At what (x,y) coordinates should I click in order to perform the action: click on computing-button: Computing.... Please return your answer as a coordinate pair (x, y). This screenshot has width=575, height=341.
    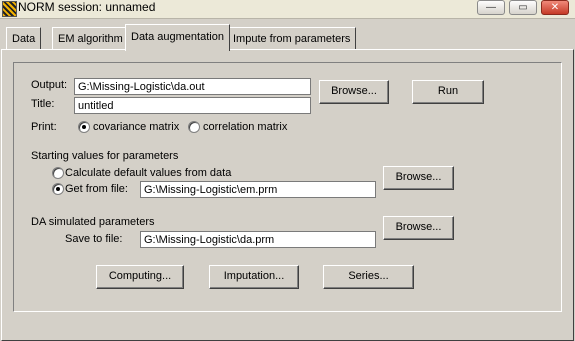
    Looking at the image, I should click on (140, 277).